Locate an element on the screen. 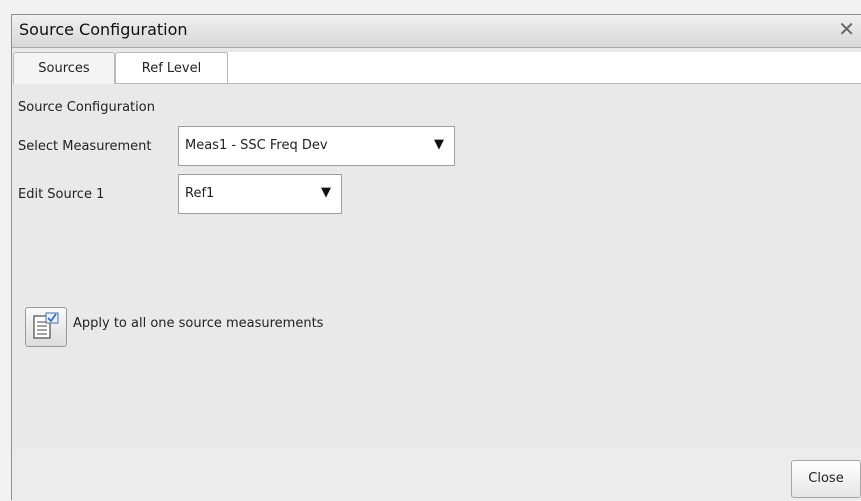 This screenshot has width=861, height=501. edit-source-dropdown: Ref1 ▼ is located at coordinates (260, 194).